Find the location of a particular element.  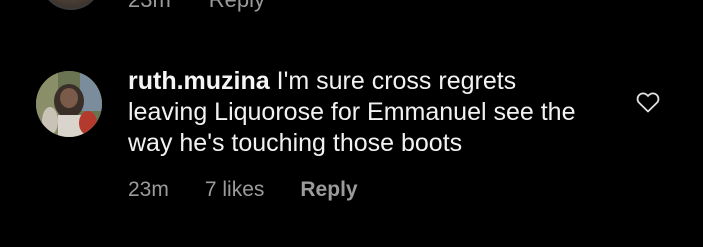

comment-username: ruth.muzina is located at coordinates (199, 81).